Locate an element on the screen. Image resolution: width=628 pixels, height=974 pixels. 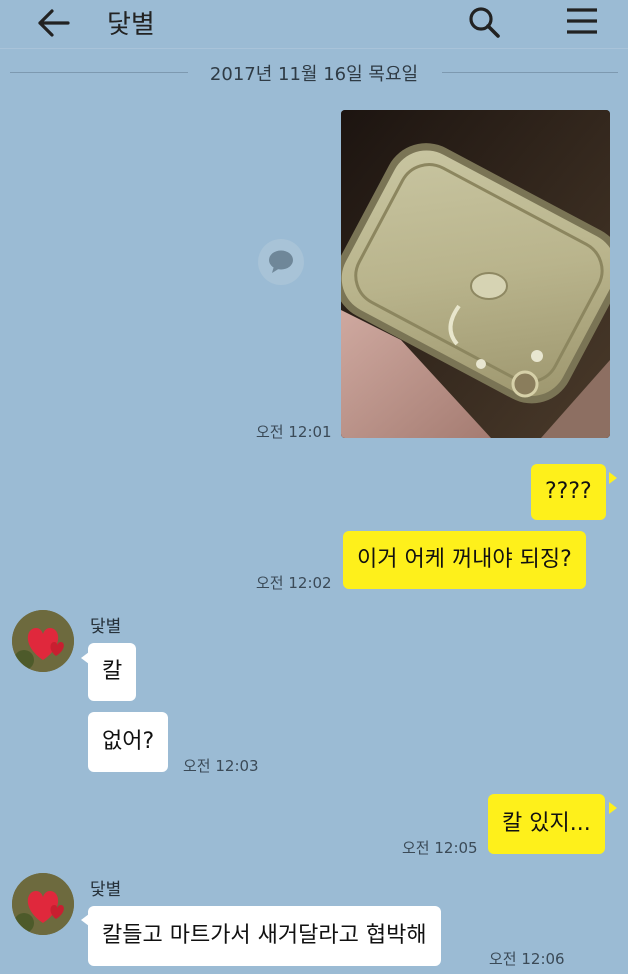
speech-bubble-icon is located at coordinates (281, 261).